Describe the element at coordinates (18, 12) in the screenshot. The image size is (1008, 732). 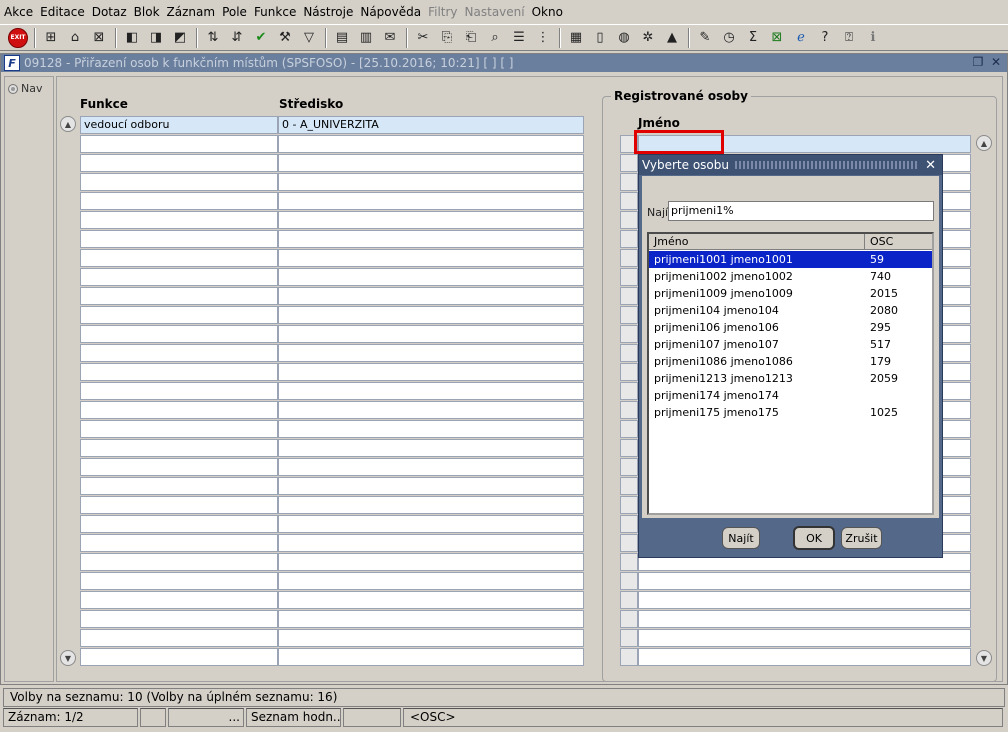
I see `menu-item: Akce` at that location.